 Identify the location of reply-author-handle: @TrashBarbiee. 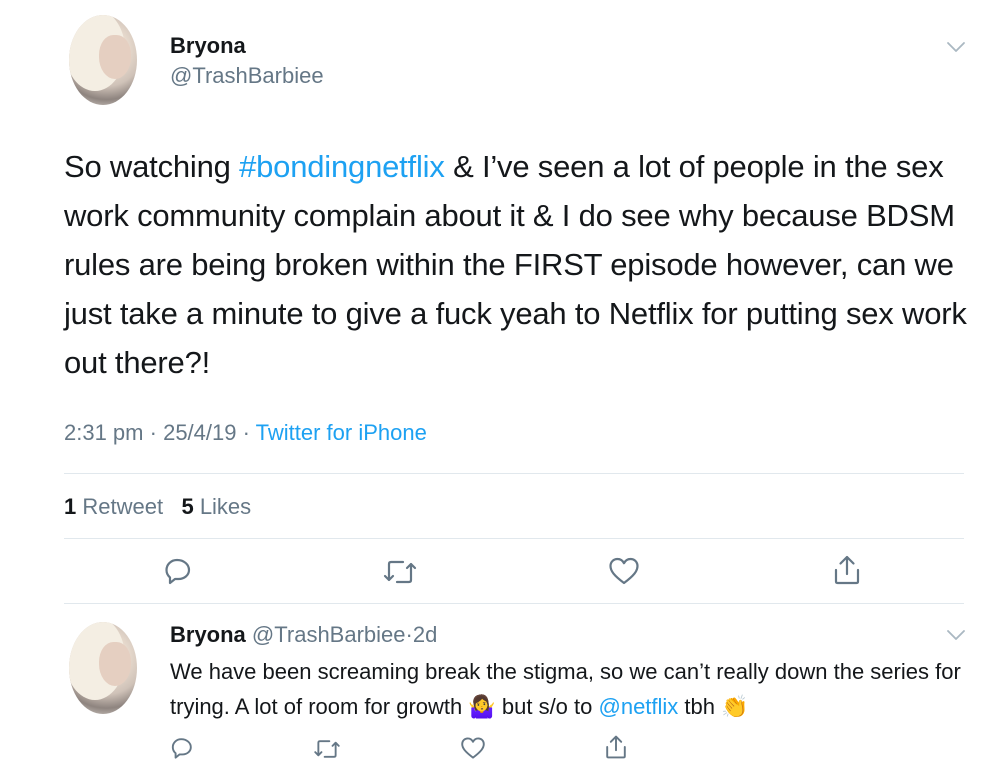
(329, 634).